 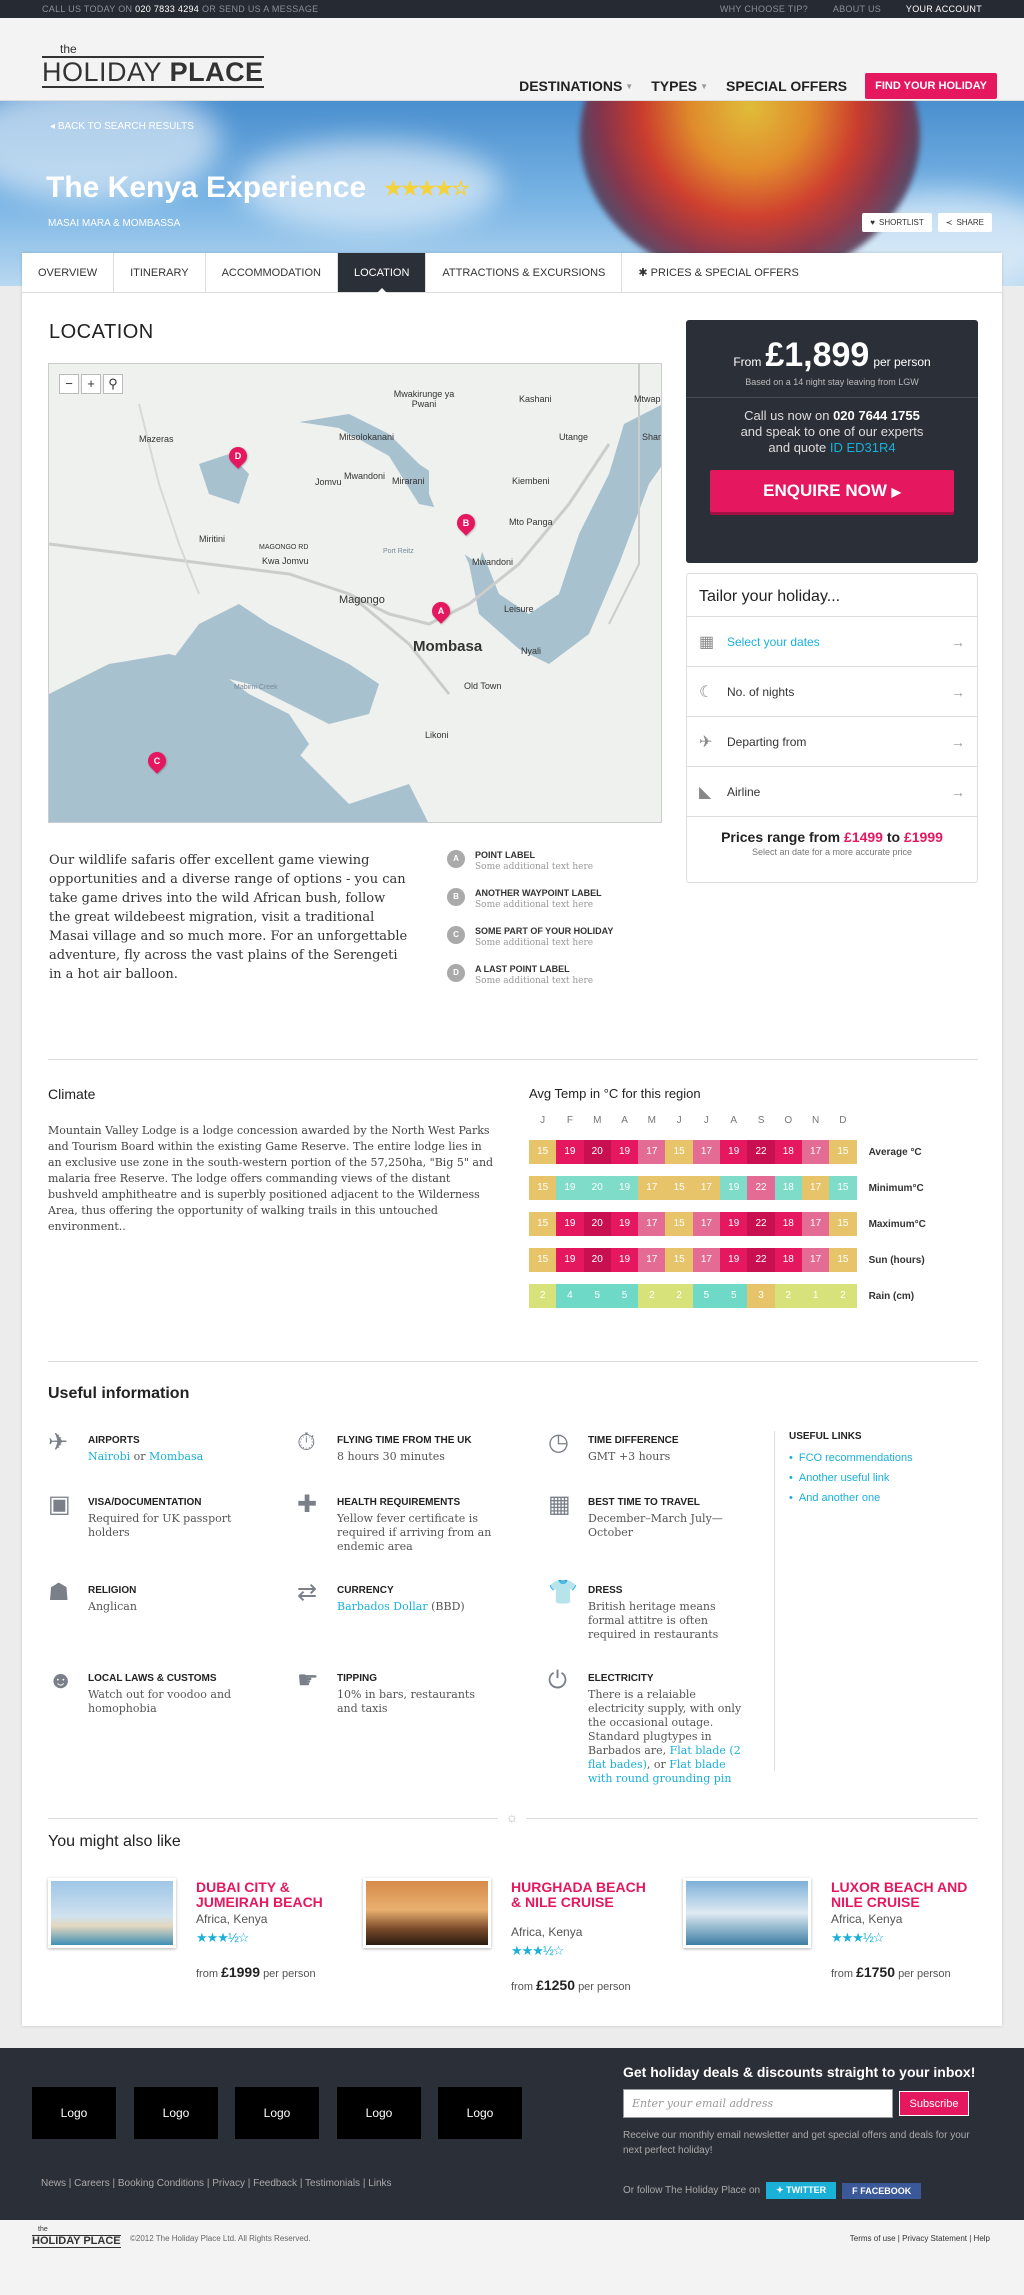 What do you see at coordinates (232, 1919) in the screenshot?
I see `holiday-location: Africa, Kenya` at bounding box center [232, 1919].